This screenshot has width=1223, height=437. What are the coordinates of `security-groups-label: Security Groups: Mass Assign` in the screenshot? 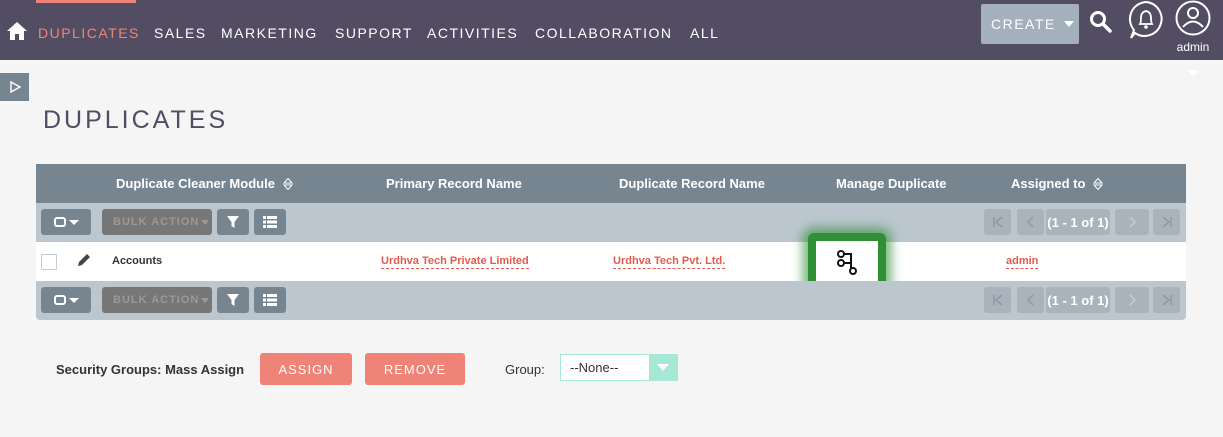 It's located at (150, 369).